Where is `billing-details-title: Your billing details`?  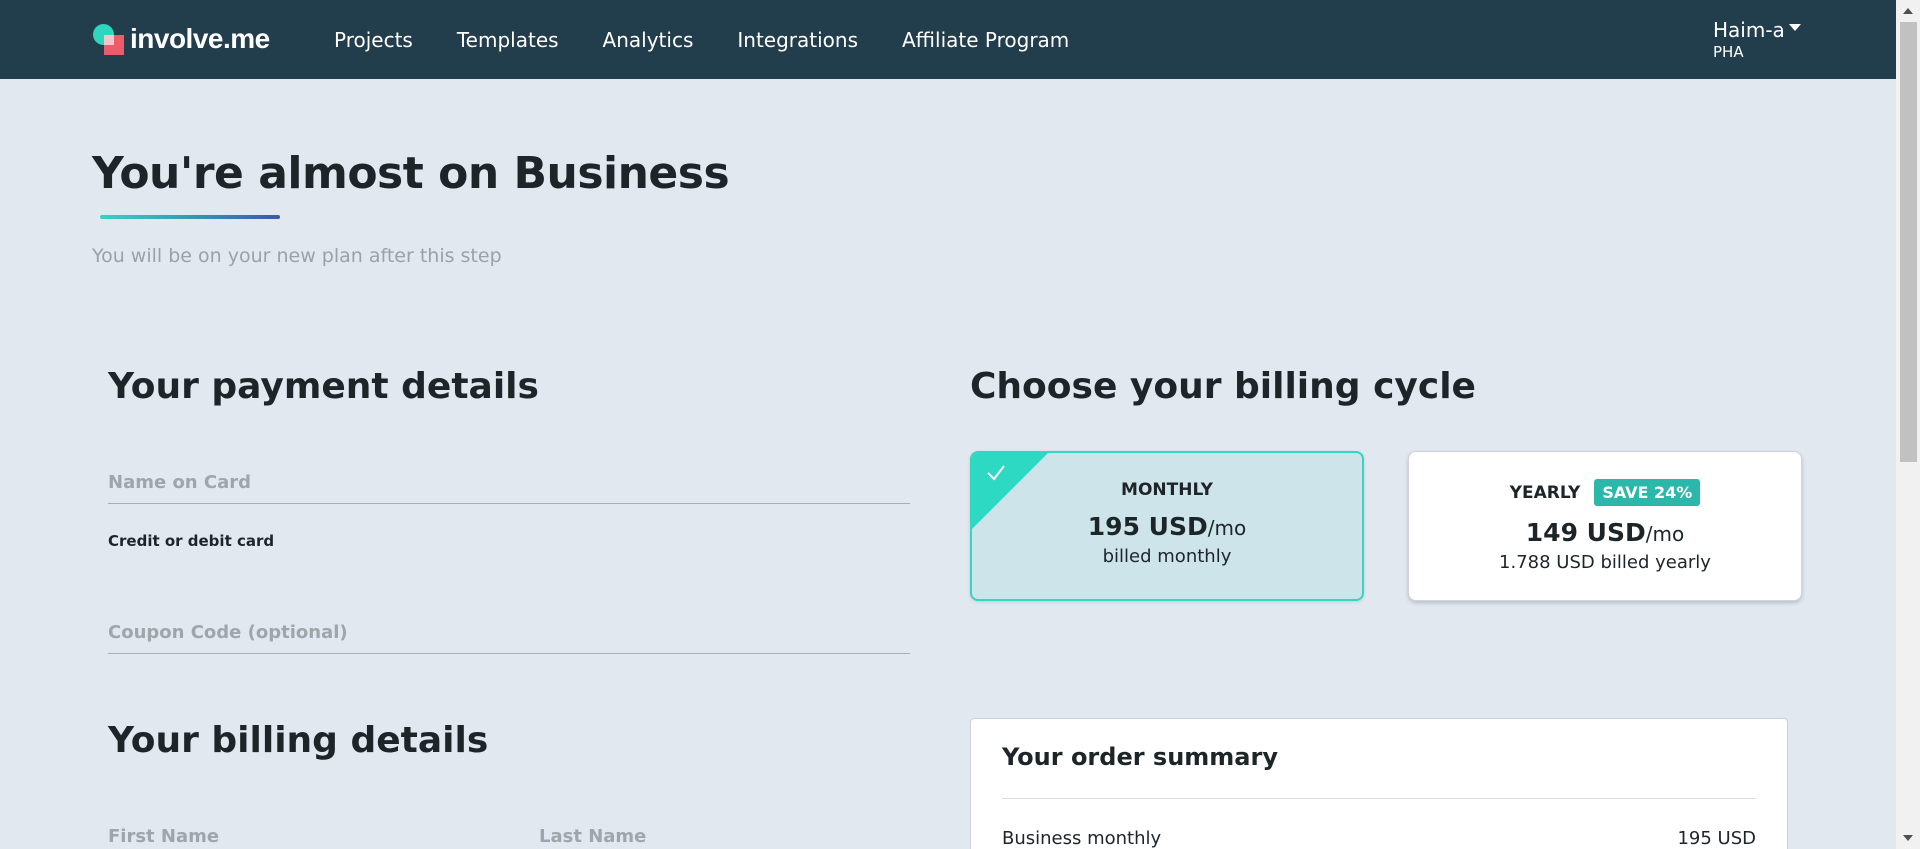 billing-details-title: Your billing details is located at coordinates (298, 740).